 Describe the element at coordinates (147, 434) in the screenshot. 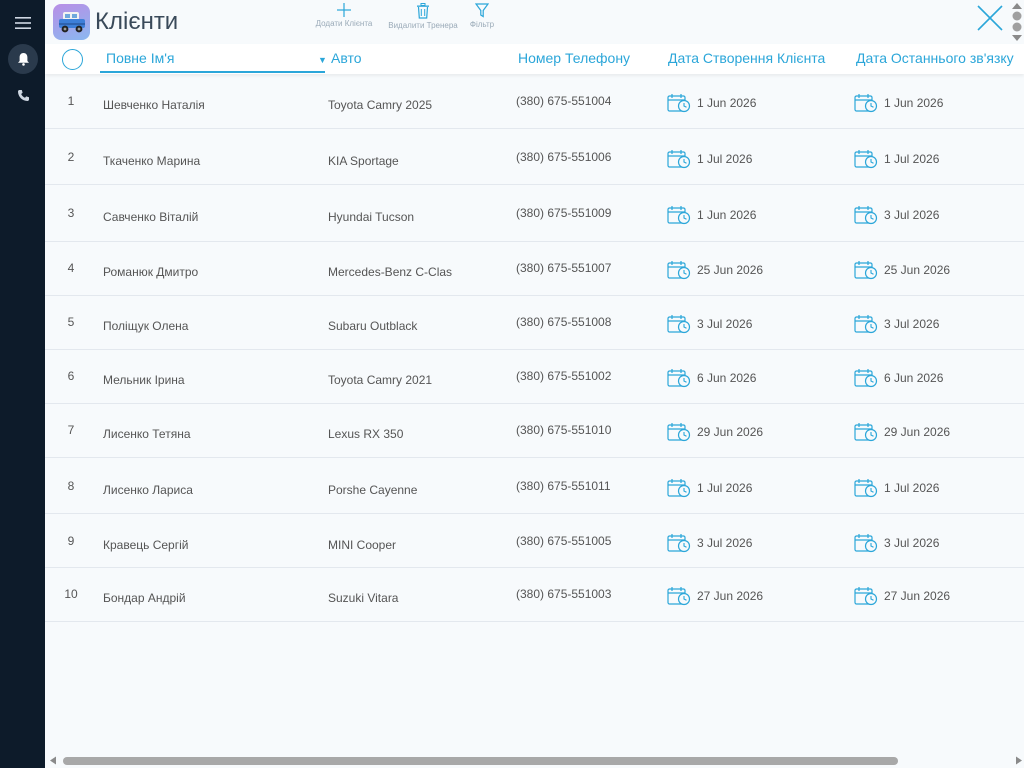

I see `client-name: Лисенко Тетяна` at that location.